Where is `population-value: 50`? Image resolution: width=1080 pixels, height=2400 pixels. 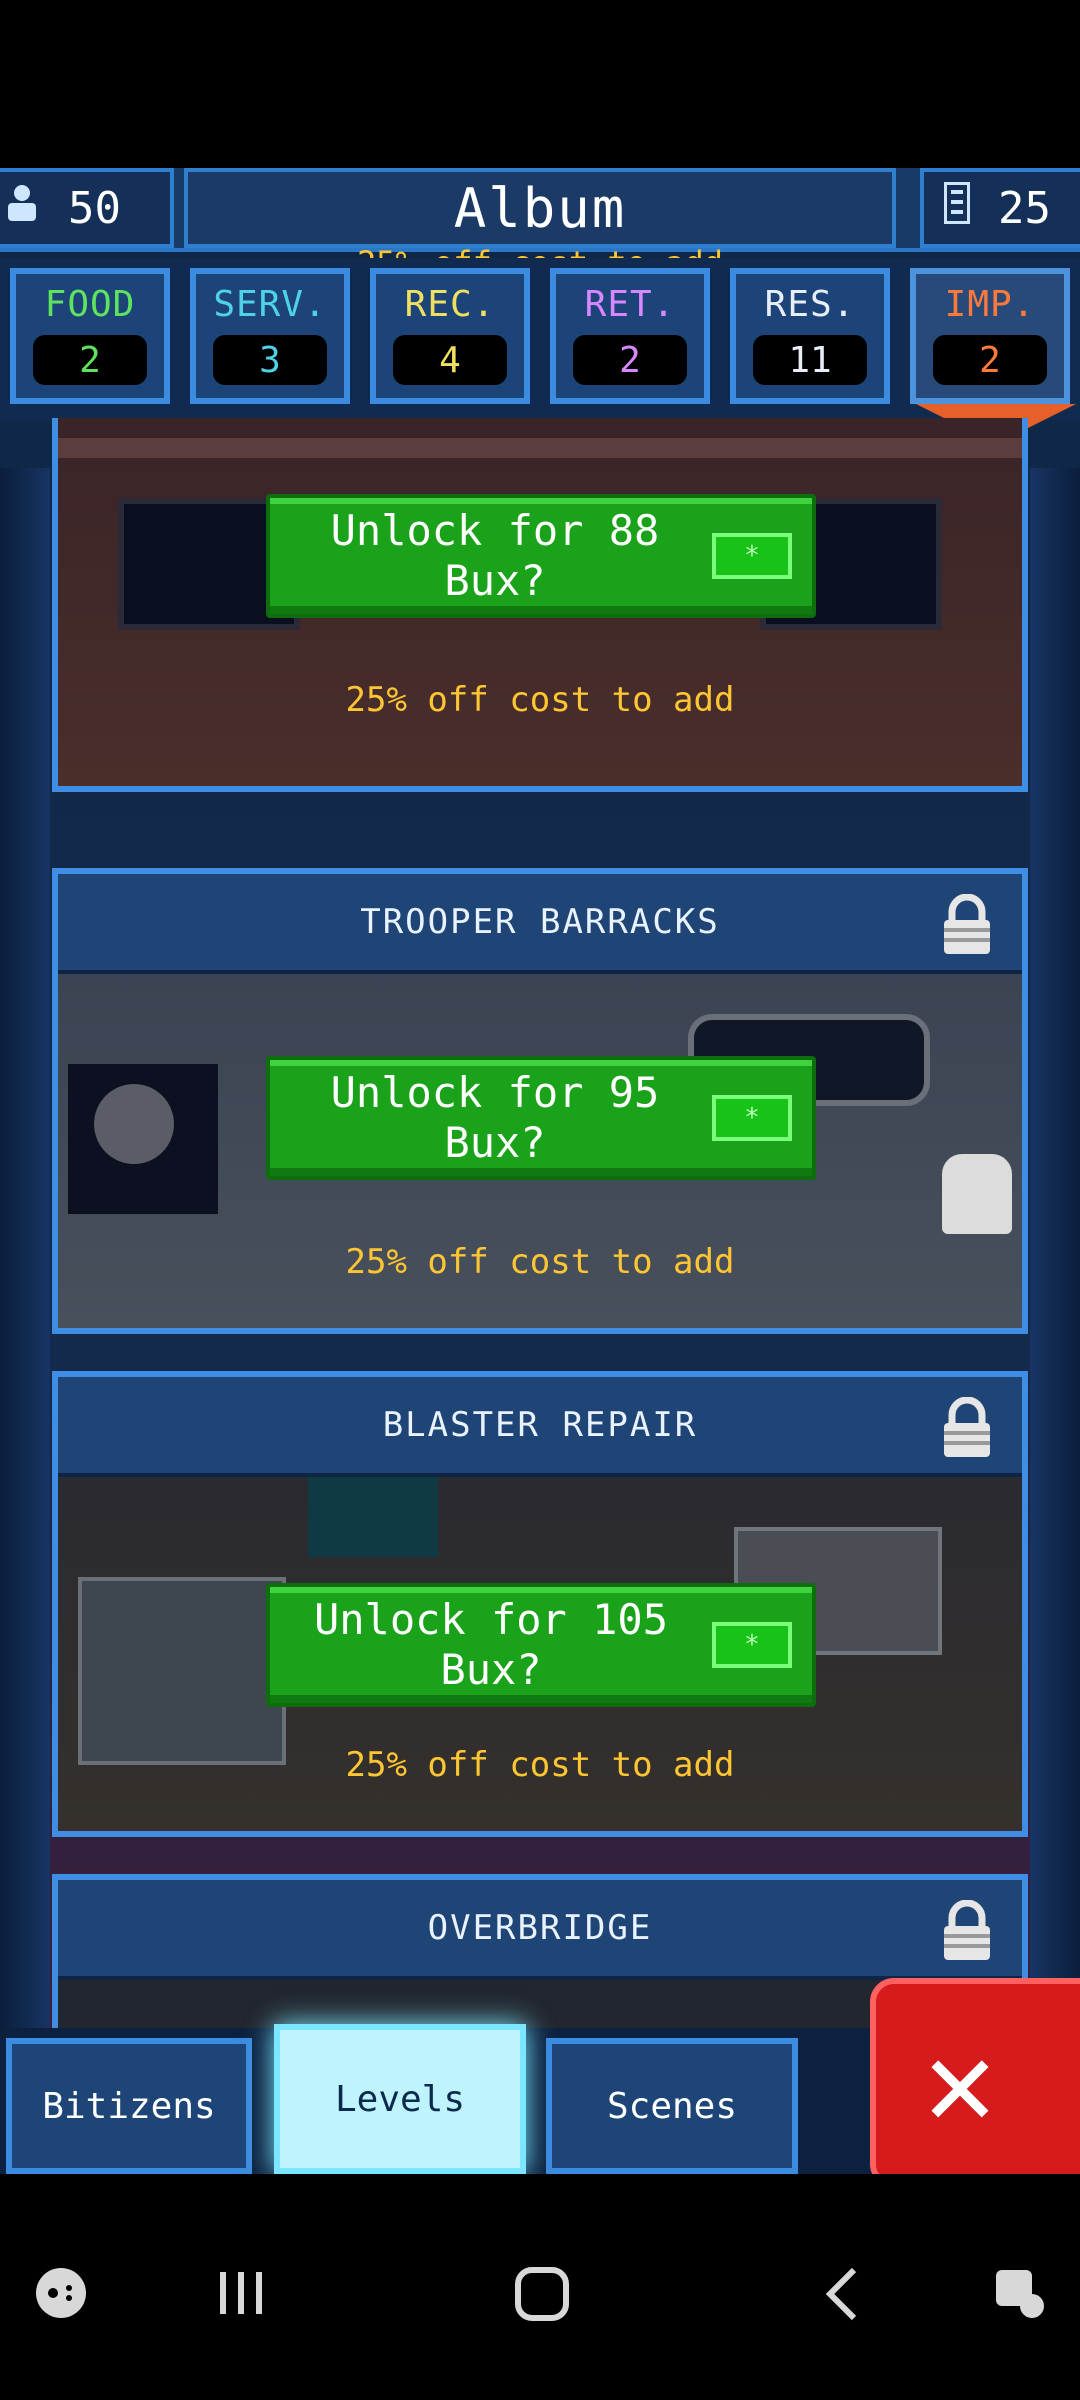
population-value: 50 is located at coordinates (94, 208).